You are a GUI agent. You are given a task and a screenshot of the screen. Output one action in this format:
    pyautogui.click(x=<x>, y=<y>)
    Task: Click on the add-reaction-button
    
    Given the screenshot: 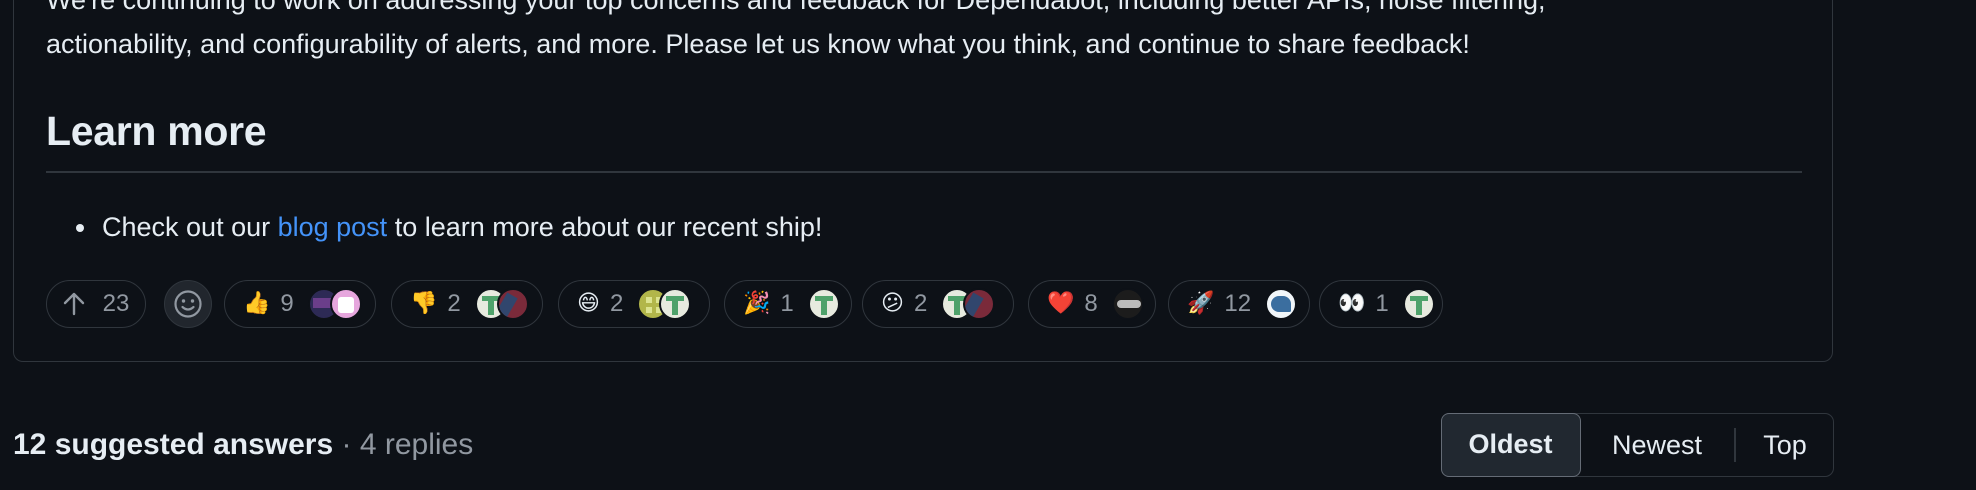 What is the action you would take?
    pyautogui.click(x=188, y=304)
    